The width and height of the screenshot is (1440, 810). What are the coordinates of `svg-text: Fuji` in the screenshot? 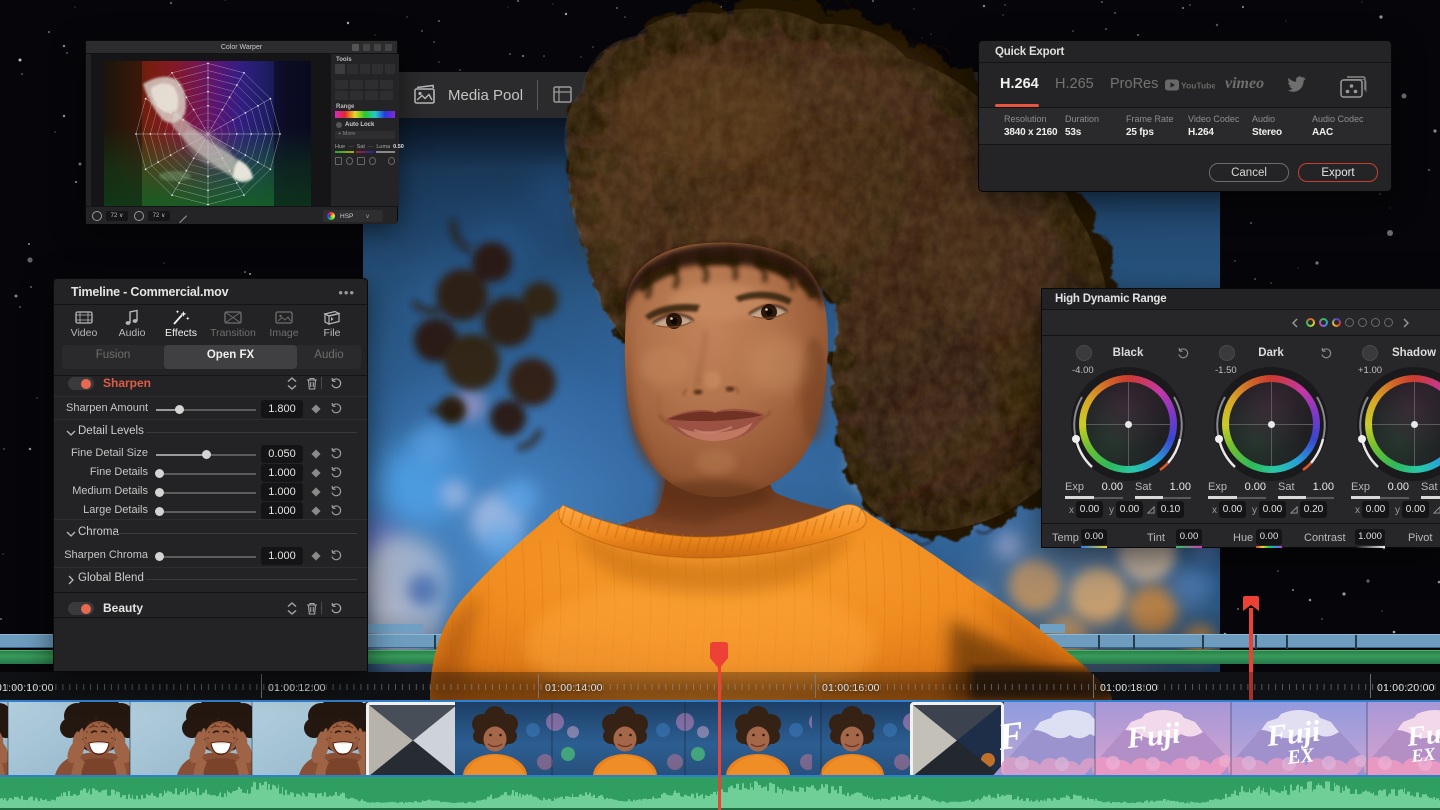 It's located at (1153, 735).